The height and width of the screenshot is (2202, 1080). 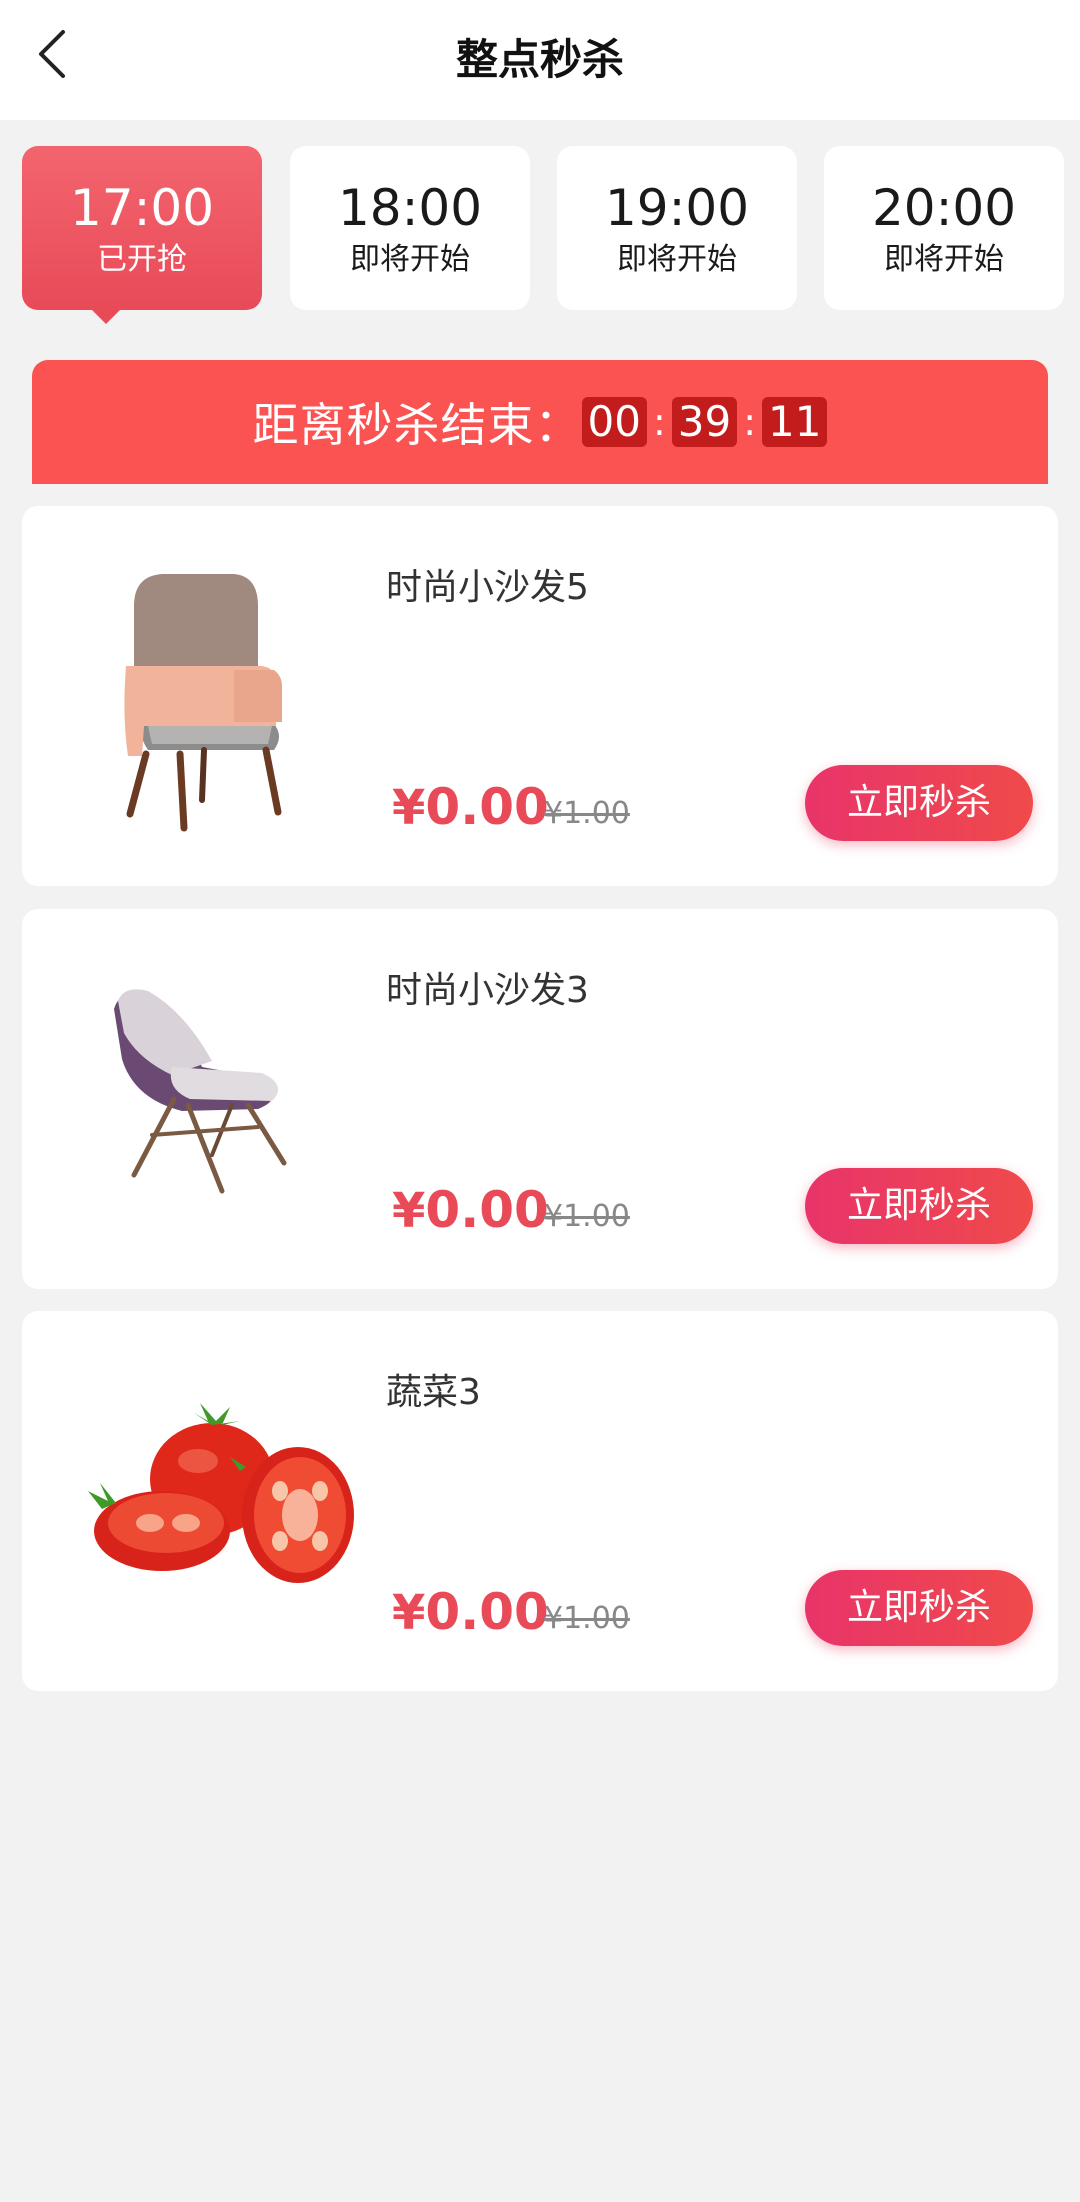 I want to click on tab-time: 18:00, so click(x=410, y=208).